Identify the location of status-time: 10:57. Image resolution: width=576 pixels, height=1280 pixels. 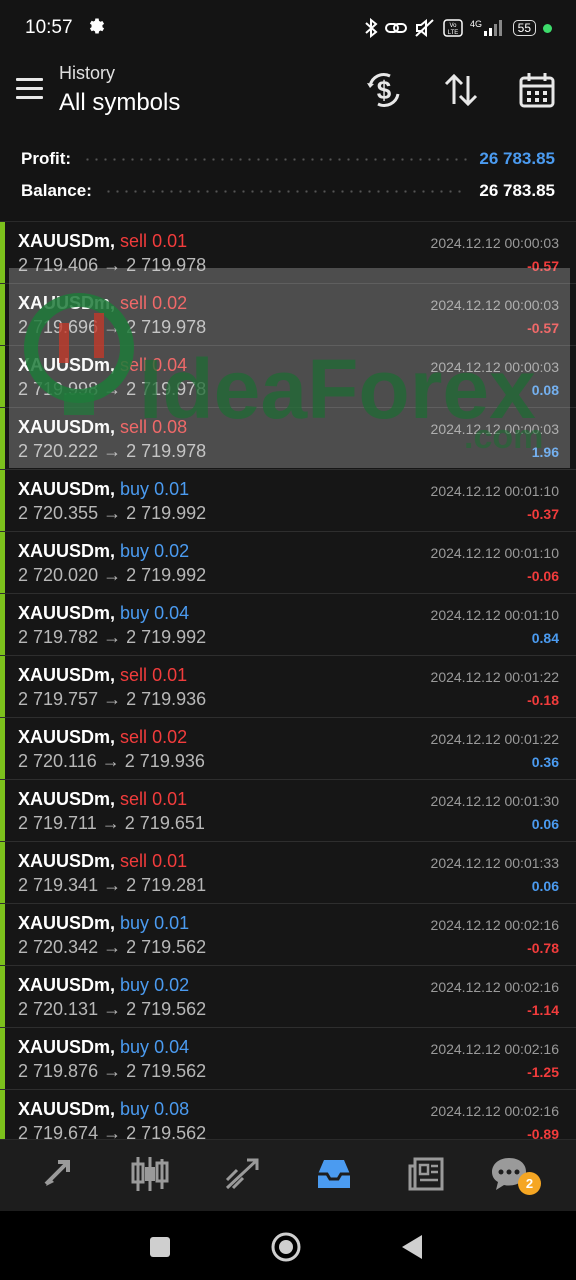
(49, 27).